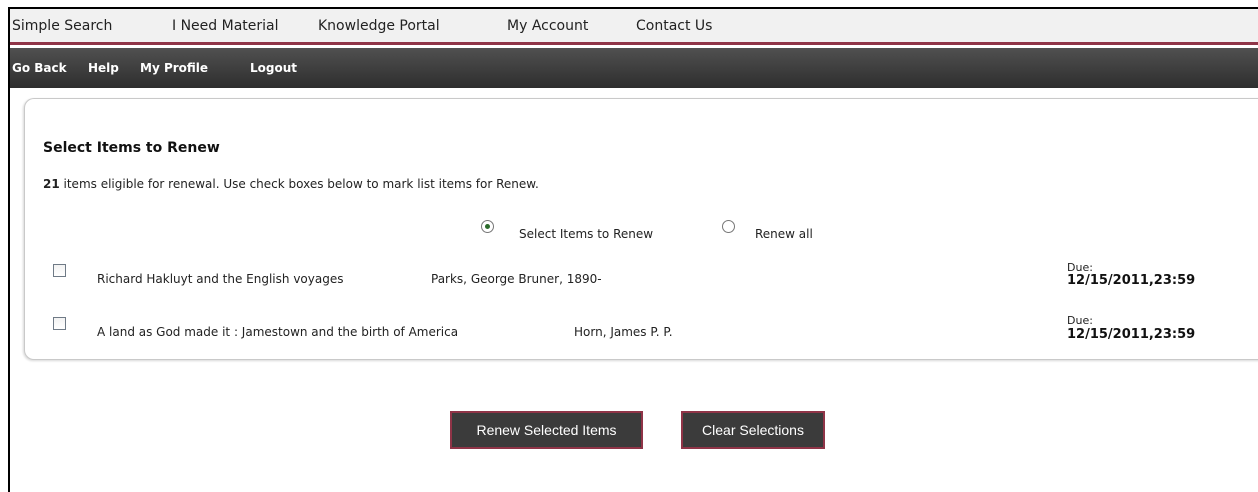  Describe the element at coordinates (674, 26) in the screenshot. I see `nav-contact-us: Contact Us` at that location.